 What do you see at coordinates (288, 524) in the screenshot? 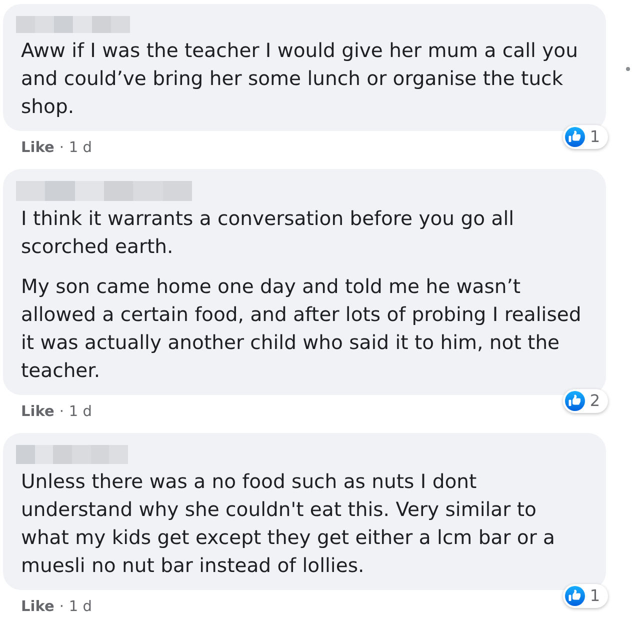
I see `comment-text: Unless there was a no food such as nuts I dont understand why she couldn't eat this. Very similar to what my kids get except they get either a lcm bar or a muesli no nut bar instead of lollies.` at bounding box center [288, 524].